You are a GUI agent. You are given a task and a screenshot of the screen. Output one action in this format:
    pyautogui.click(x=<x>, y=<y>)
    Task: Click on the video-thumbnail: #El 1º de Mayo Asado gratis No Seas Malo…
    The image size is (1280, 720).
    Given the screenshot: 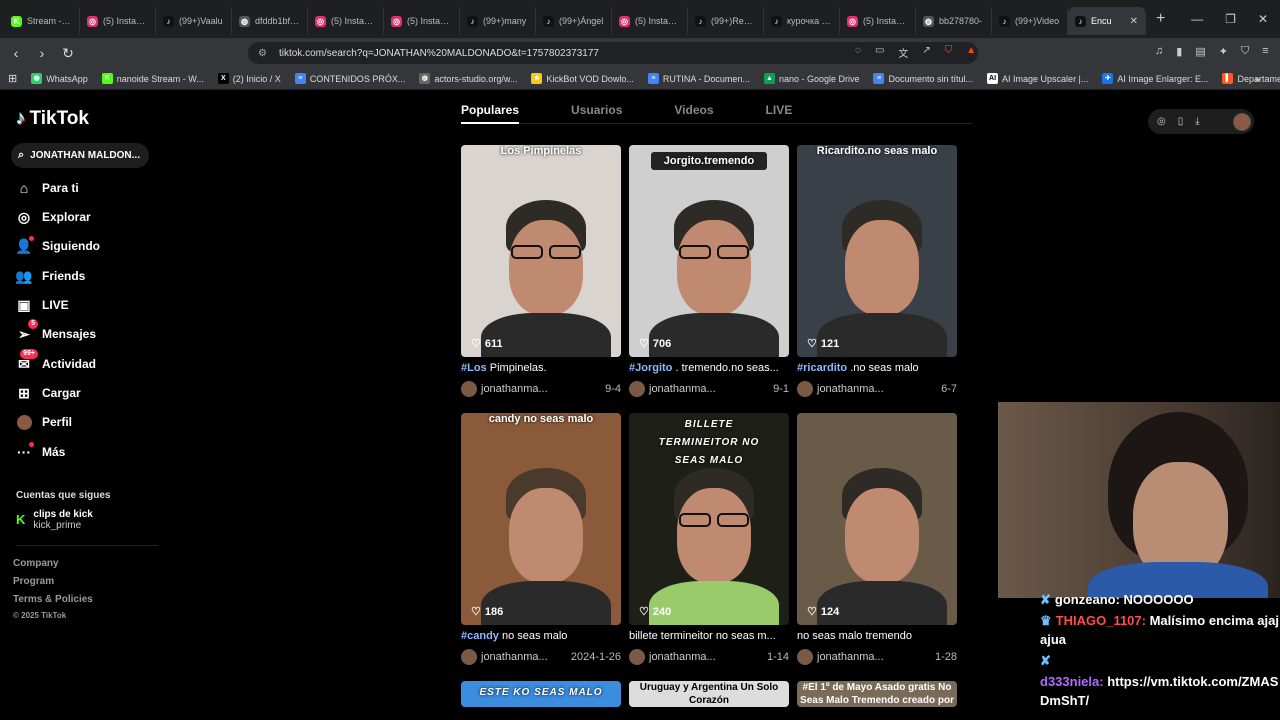 What is the action you would take?
    pyautogui.click(x=877, y=694)
    